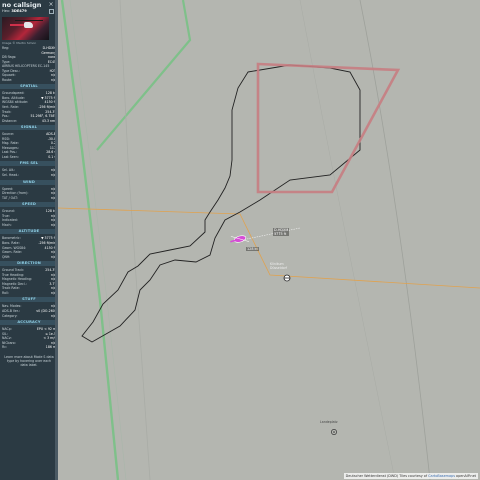  I want to click on aircraft-photo, so click(25, 28).